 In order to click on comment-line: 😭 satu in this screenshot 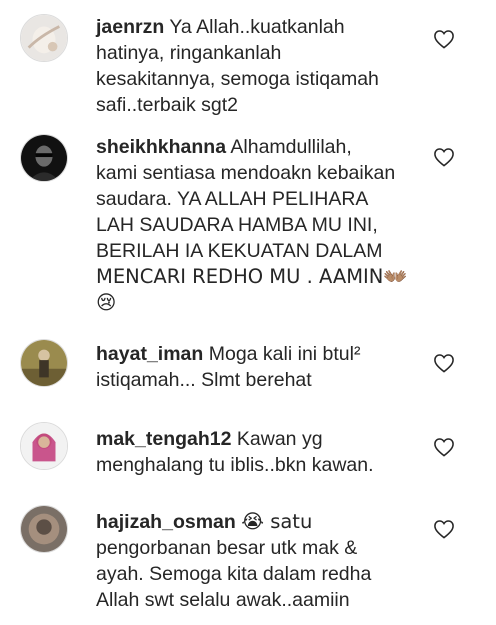, I will do `click(277, 521)`.